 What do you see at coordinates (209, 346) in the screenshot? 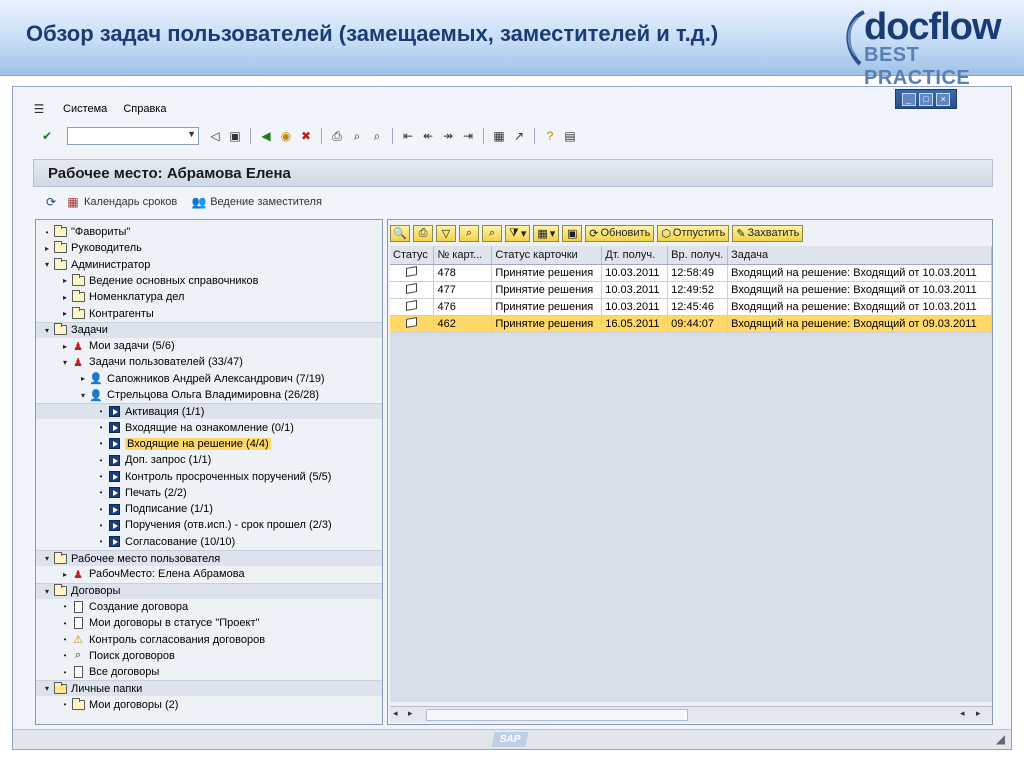
I see `tree-node: ▸ ♟ Мои задачи (5/6)` at bounding box center [209, 346].